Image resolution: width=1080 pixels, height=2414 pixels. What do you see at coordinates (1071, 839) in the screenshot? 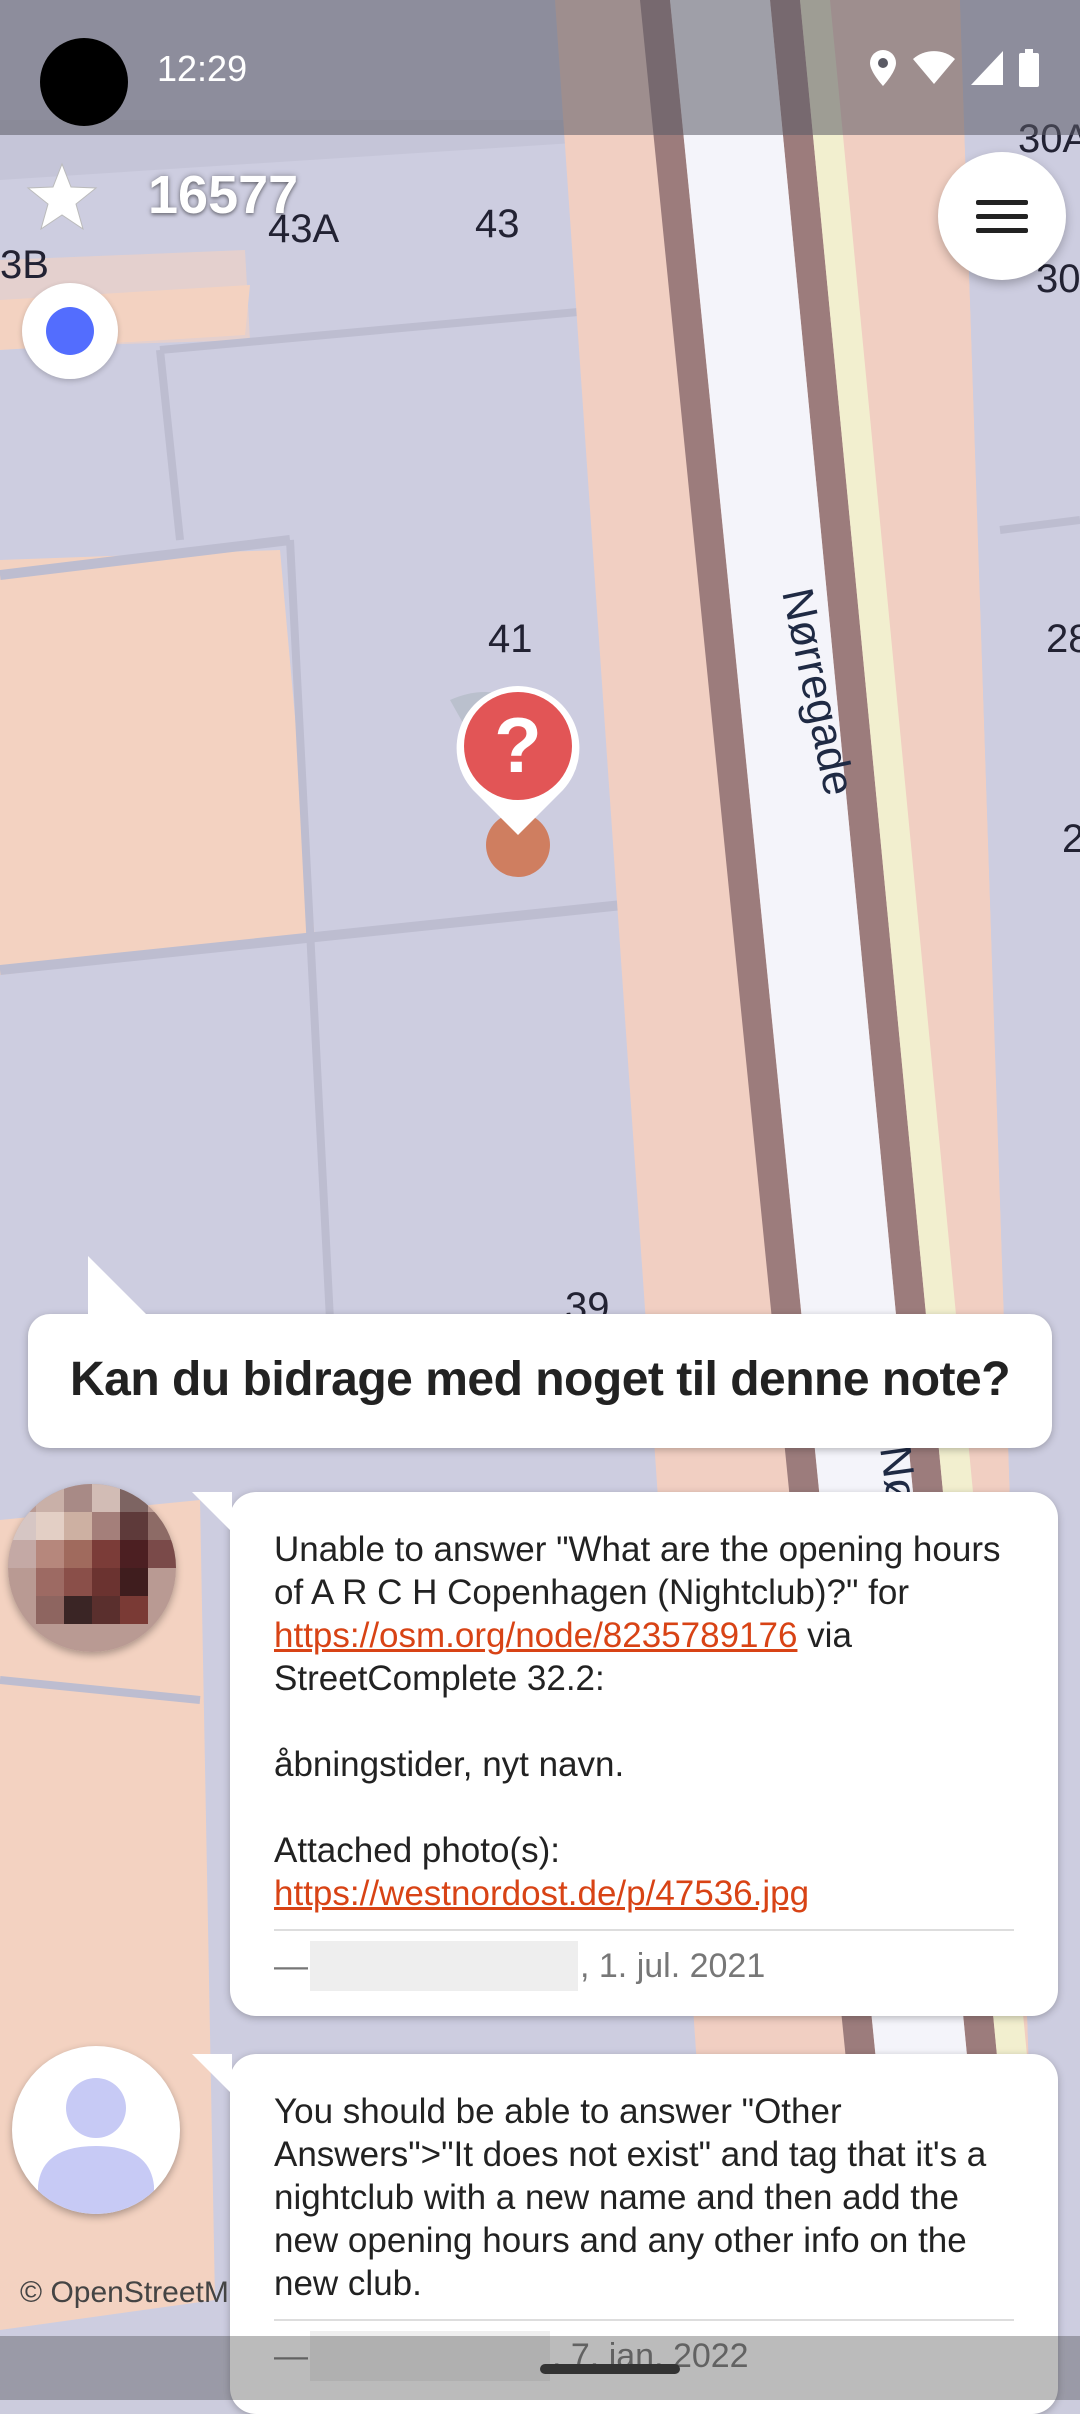
I see `house-number-2: 2` at bounding box center [1071, 839].